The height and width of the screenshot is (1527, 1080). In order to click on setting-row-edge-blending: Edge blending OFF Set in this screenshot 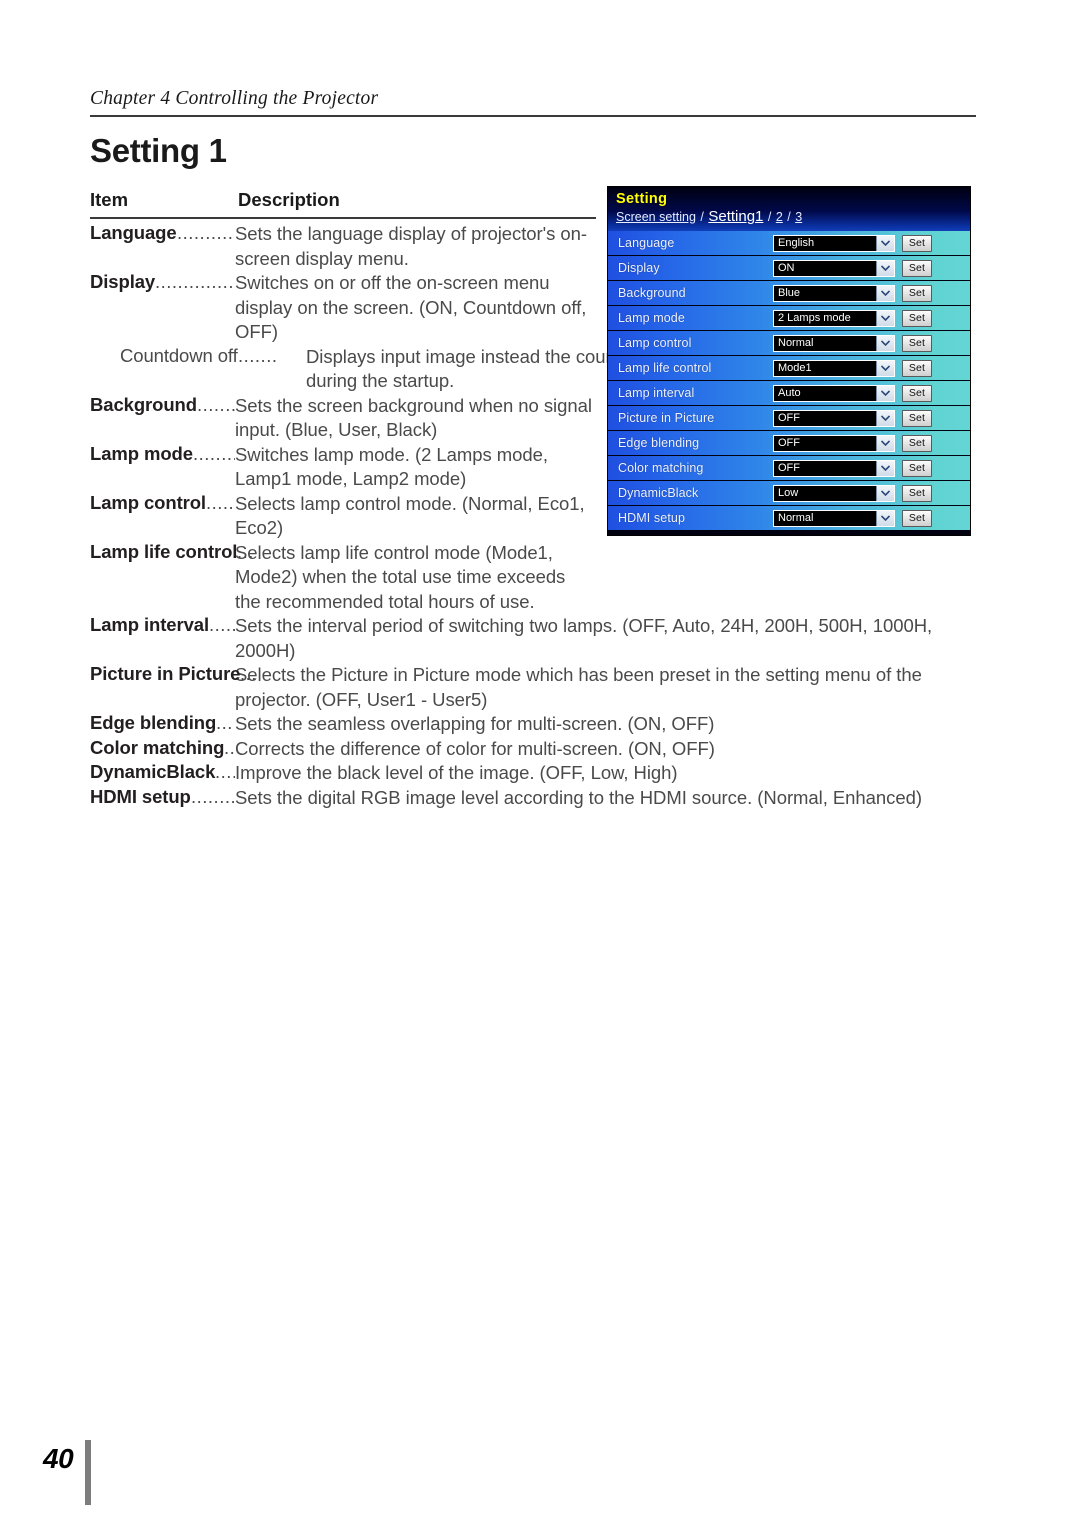, I will do `click(789, 443)`.